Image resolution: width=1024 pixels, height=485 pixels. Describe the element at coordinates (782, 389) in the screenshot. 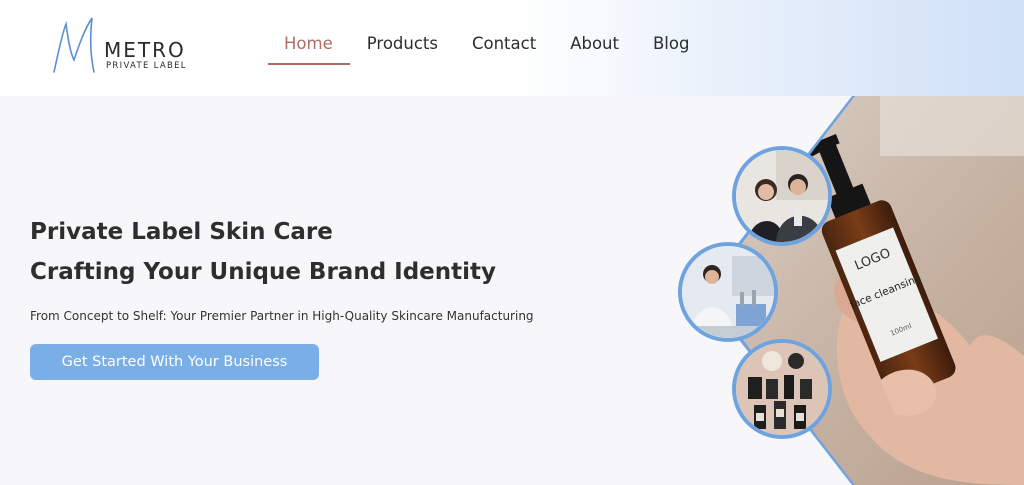

I see `product-range-photo-circle` at that location.